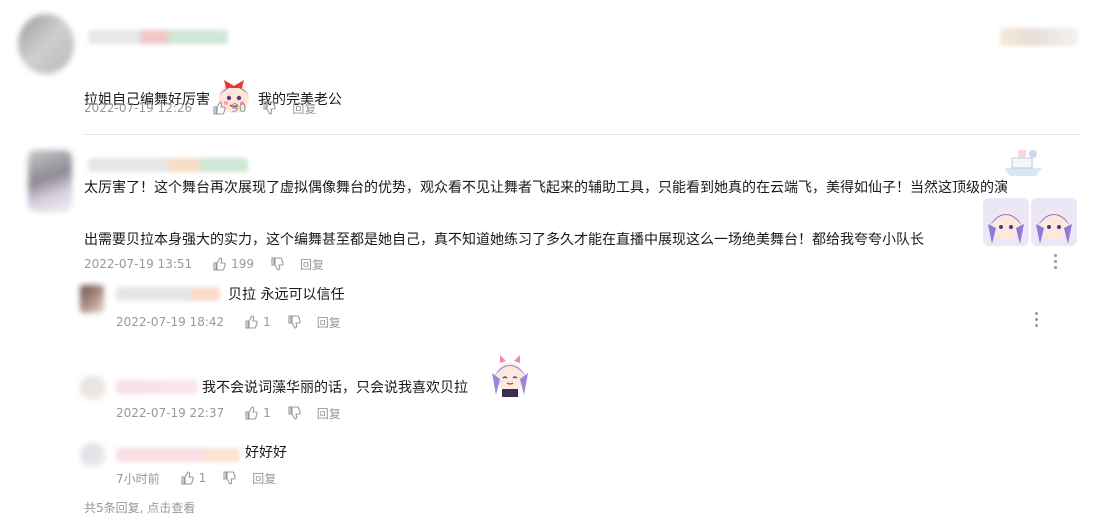 The height and width of the screenshot is (523, 1100). Describe the element at coordinates (138, 108) in the screenshot. I see `comment-time: 2022-07-19 12:26` at that location.